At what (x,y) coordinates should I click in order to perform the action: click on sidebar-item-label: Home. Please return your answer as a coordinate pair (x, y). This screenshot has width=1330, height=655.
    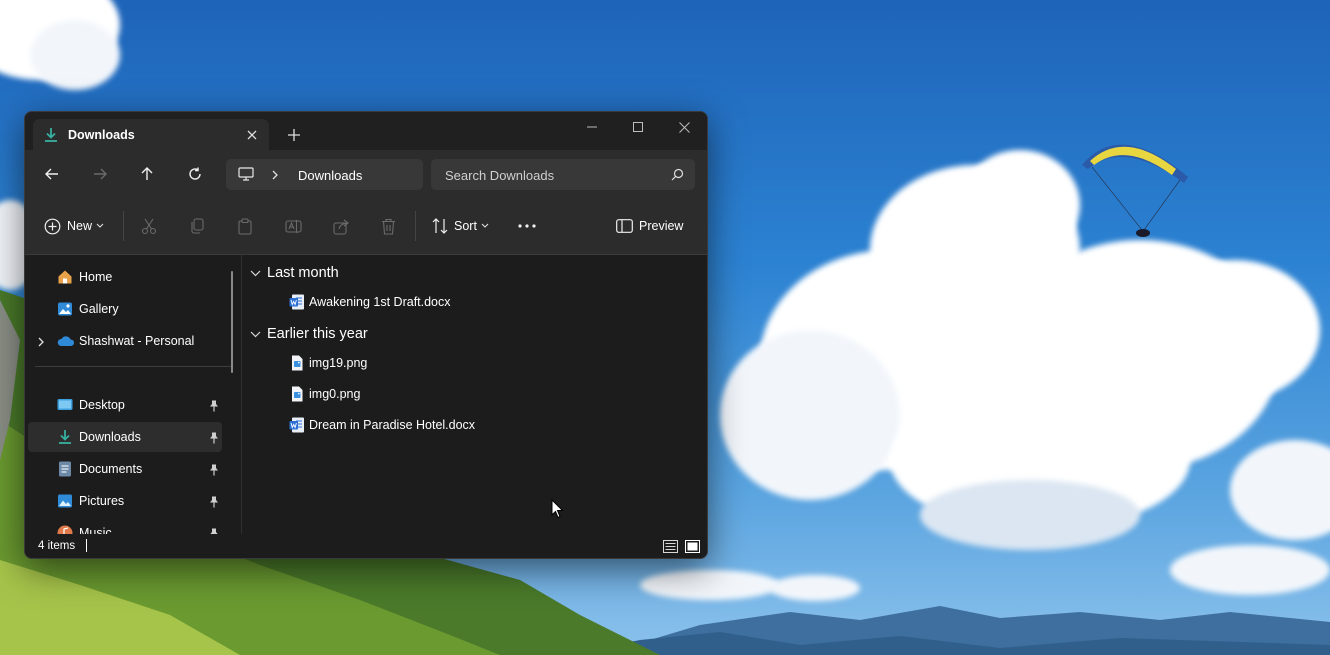
    Looking at the image, I should click on (96, 277).